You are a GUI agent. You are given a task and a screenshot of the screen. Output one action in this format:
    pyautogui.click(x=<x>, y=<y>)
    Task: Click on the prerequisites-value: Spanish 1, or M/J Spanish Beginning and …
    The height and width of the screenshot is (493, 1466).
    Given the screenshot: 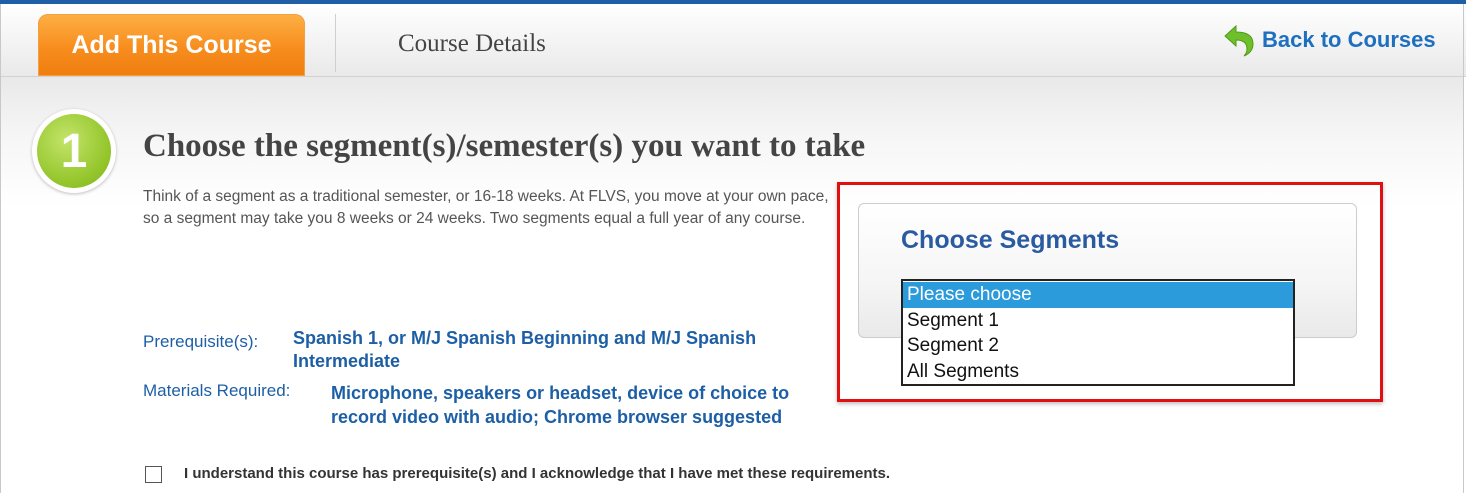 What is the action you would take?
    pyautogui.click(x=525, y=349)
    